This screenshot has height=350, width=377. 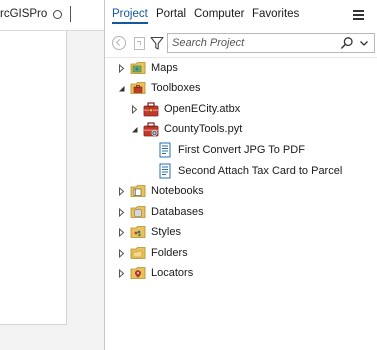 I want to click on tree-item-databases: Databases, so click(x=160, y=212).